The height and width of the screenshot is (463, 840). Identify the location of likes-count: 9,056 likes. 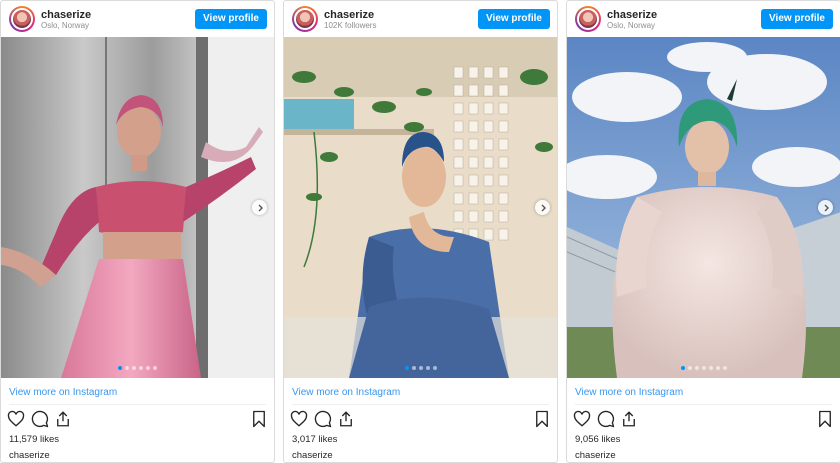
(598, 439).